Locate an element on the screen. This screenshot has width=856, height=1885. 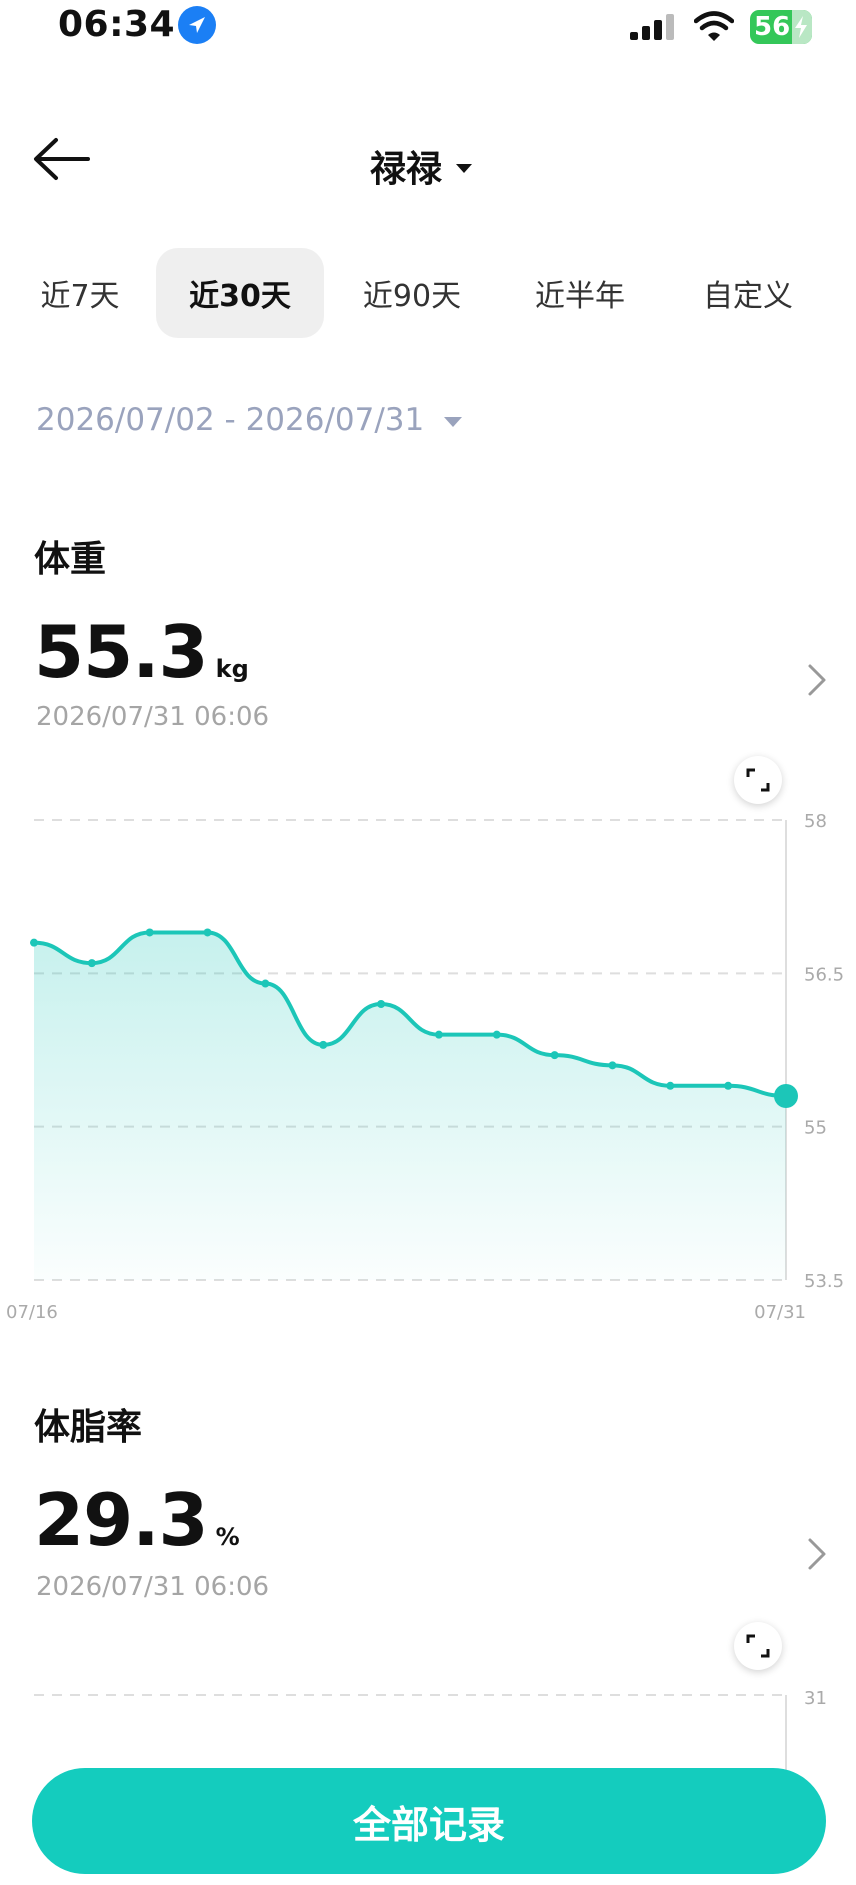
weight-timestamp: 2026/07/31 06:06 is located at coordinates (153, 717).